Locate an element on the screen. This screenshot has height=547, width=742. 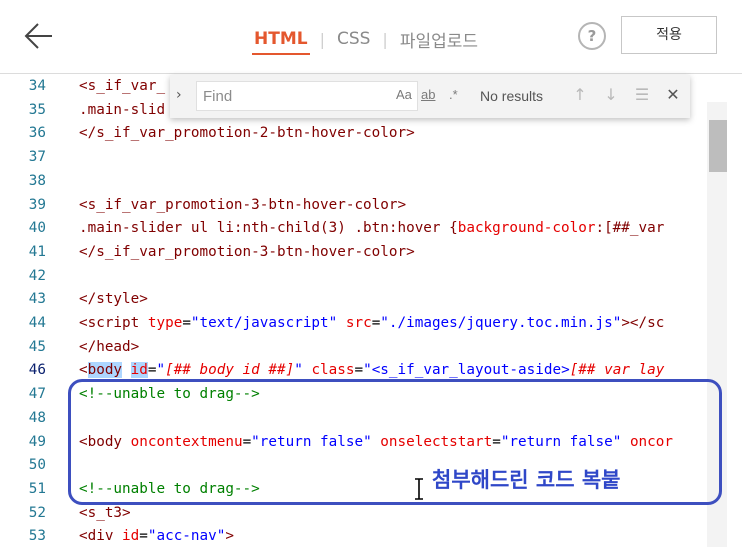
code-token: </head> is located at coordinates (109, 346).